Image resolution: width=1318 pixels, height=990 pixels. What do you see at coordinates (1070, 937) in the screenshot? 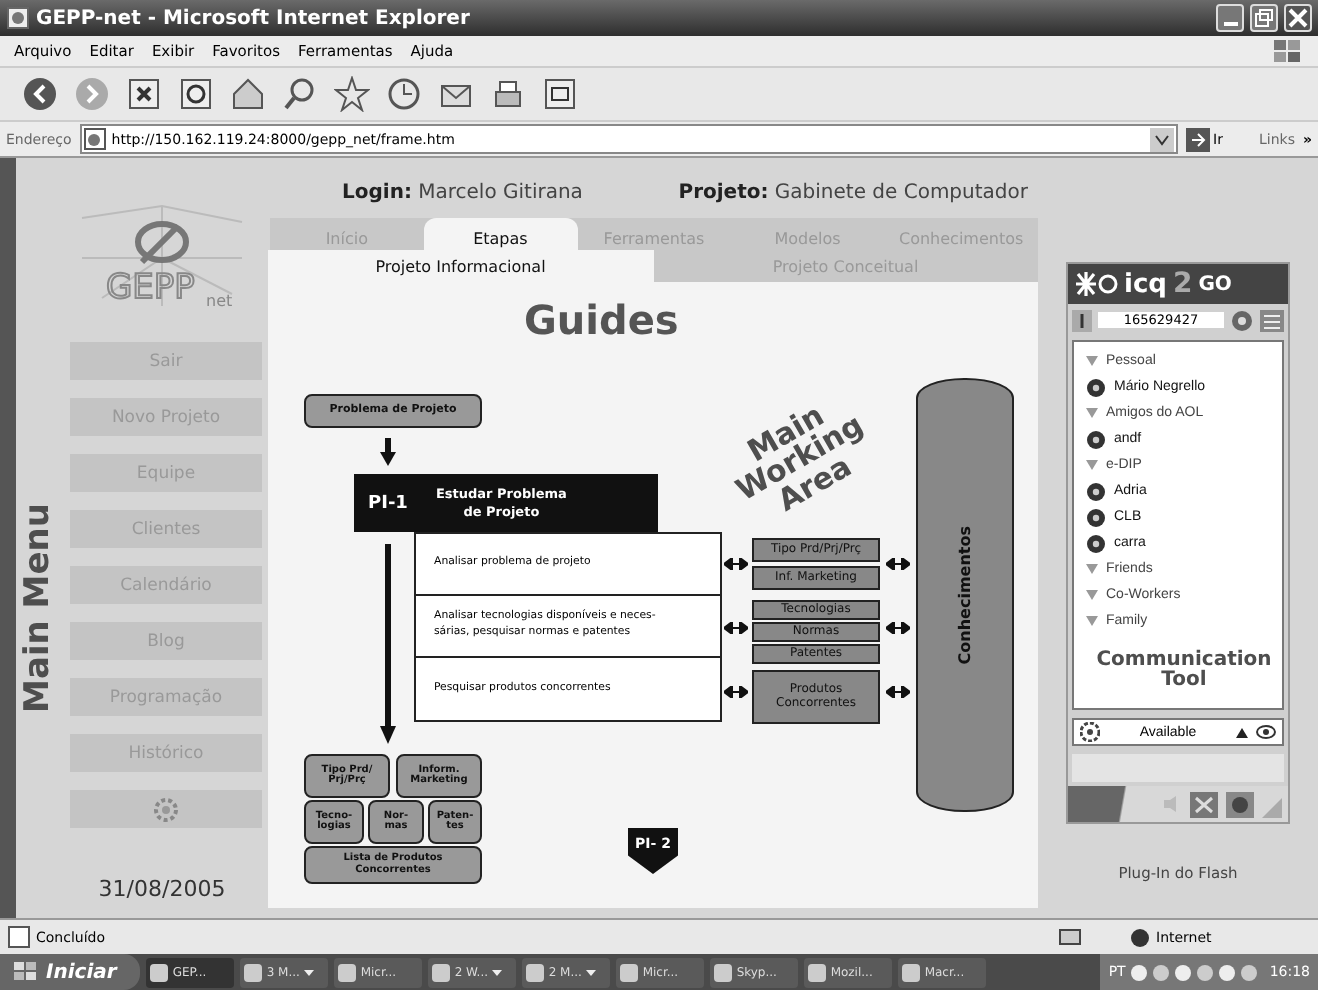
I see `network-icon` at bounding box center [1070, 937].